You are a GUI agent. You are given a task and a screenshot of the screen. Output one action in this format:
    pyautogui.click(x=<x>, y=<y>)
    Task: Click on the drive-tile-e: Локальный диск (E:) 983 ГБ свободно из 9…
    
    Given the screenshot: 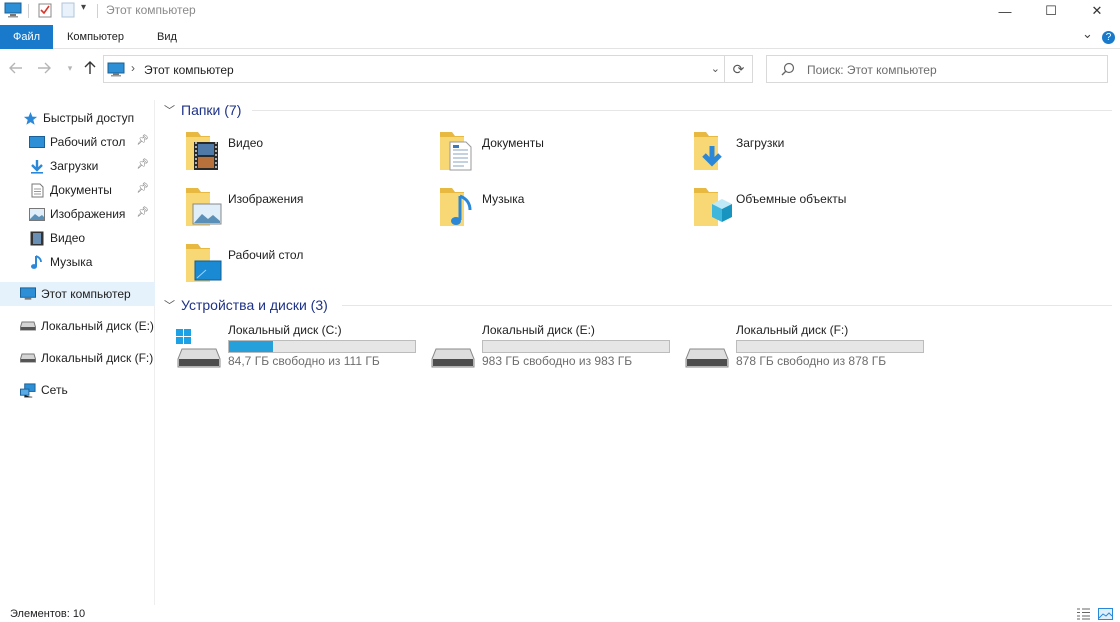 What is the action you would take?
    pyautogui.click(x=544, y=348)
    